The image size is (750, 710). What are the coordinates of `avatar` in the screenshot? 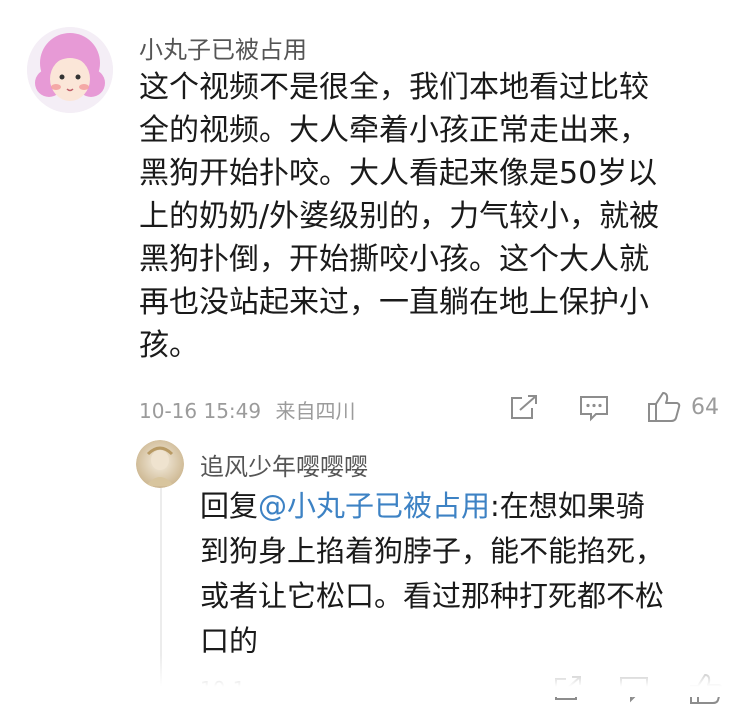 It's located at (70, 70).